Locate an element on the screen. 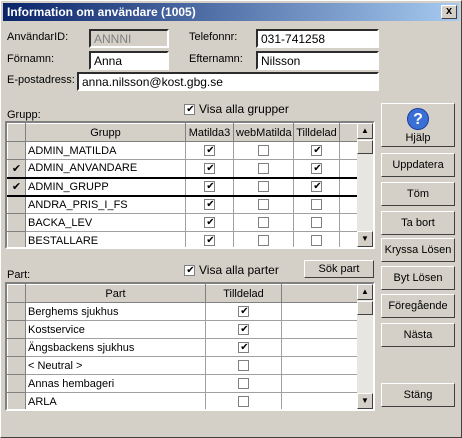 The image size is (462, 438). grupp-row: ✔ ADMIN_GRUPP is located at coordinates (183, 186).